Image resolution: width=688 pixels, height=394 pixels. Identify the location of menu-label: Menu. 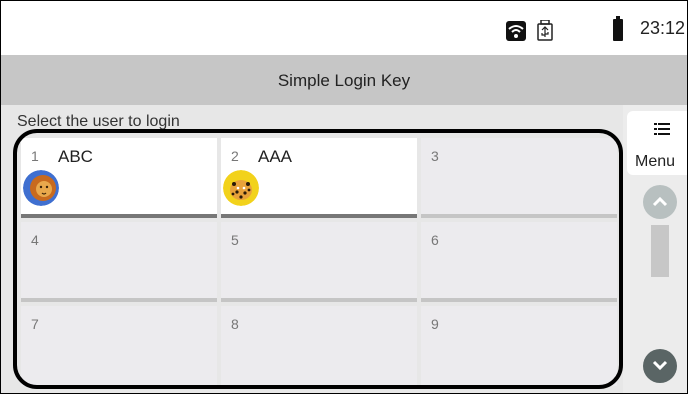
(655, 161).